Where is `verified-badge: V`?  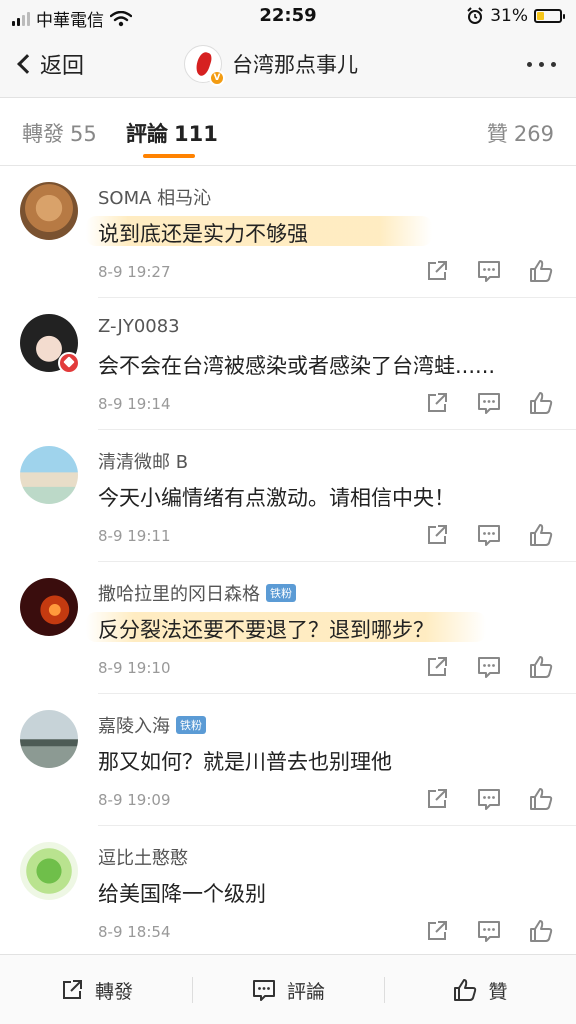 verified-badge: V is located at coordinates (217, 78).